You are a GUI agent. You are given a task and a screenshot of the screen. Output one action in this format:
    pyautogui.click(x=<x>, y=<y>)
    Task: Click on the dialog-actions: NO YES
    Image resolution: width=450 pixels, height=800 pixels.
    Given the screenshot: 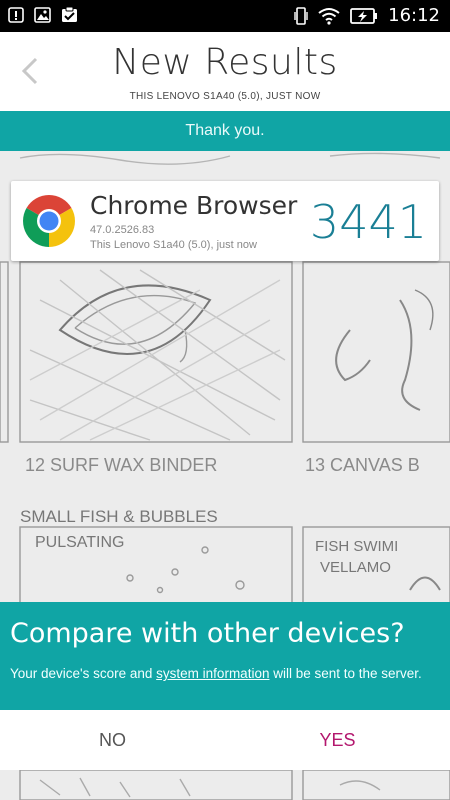 What is the action you would take?
    pyautogui.click(x=225, y=740)
    